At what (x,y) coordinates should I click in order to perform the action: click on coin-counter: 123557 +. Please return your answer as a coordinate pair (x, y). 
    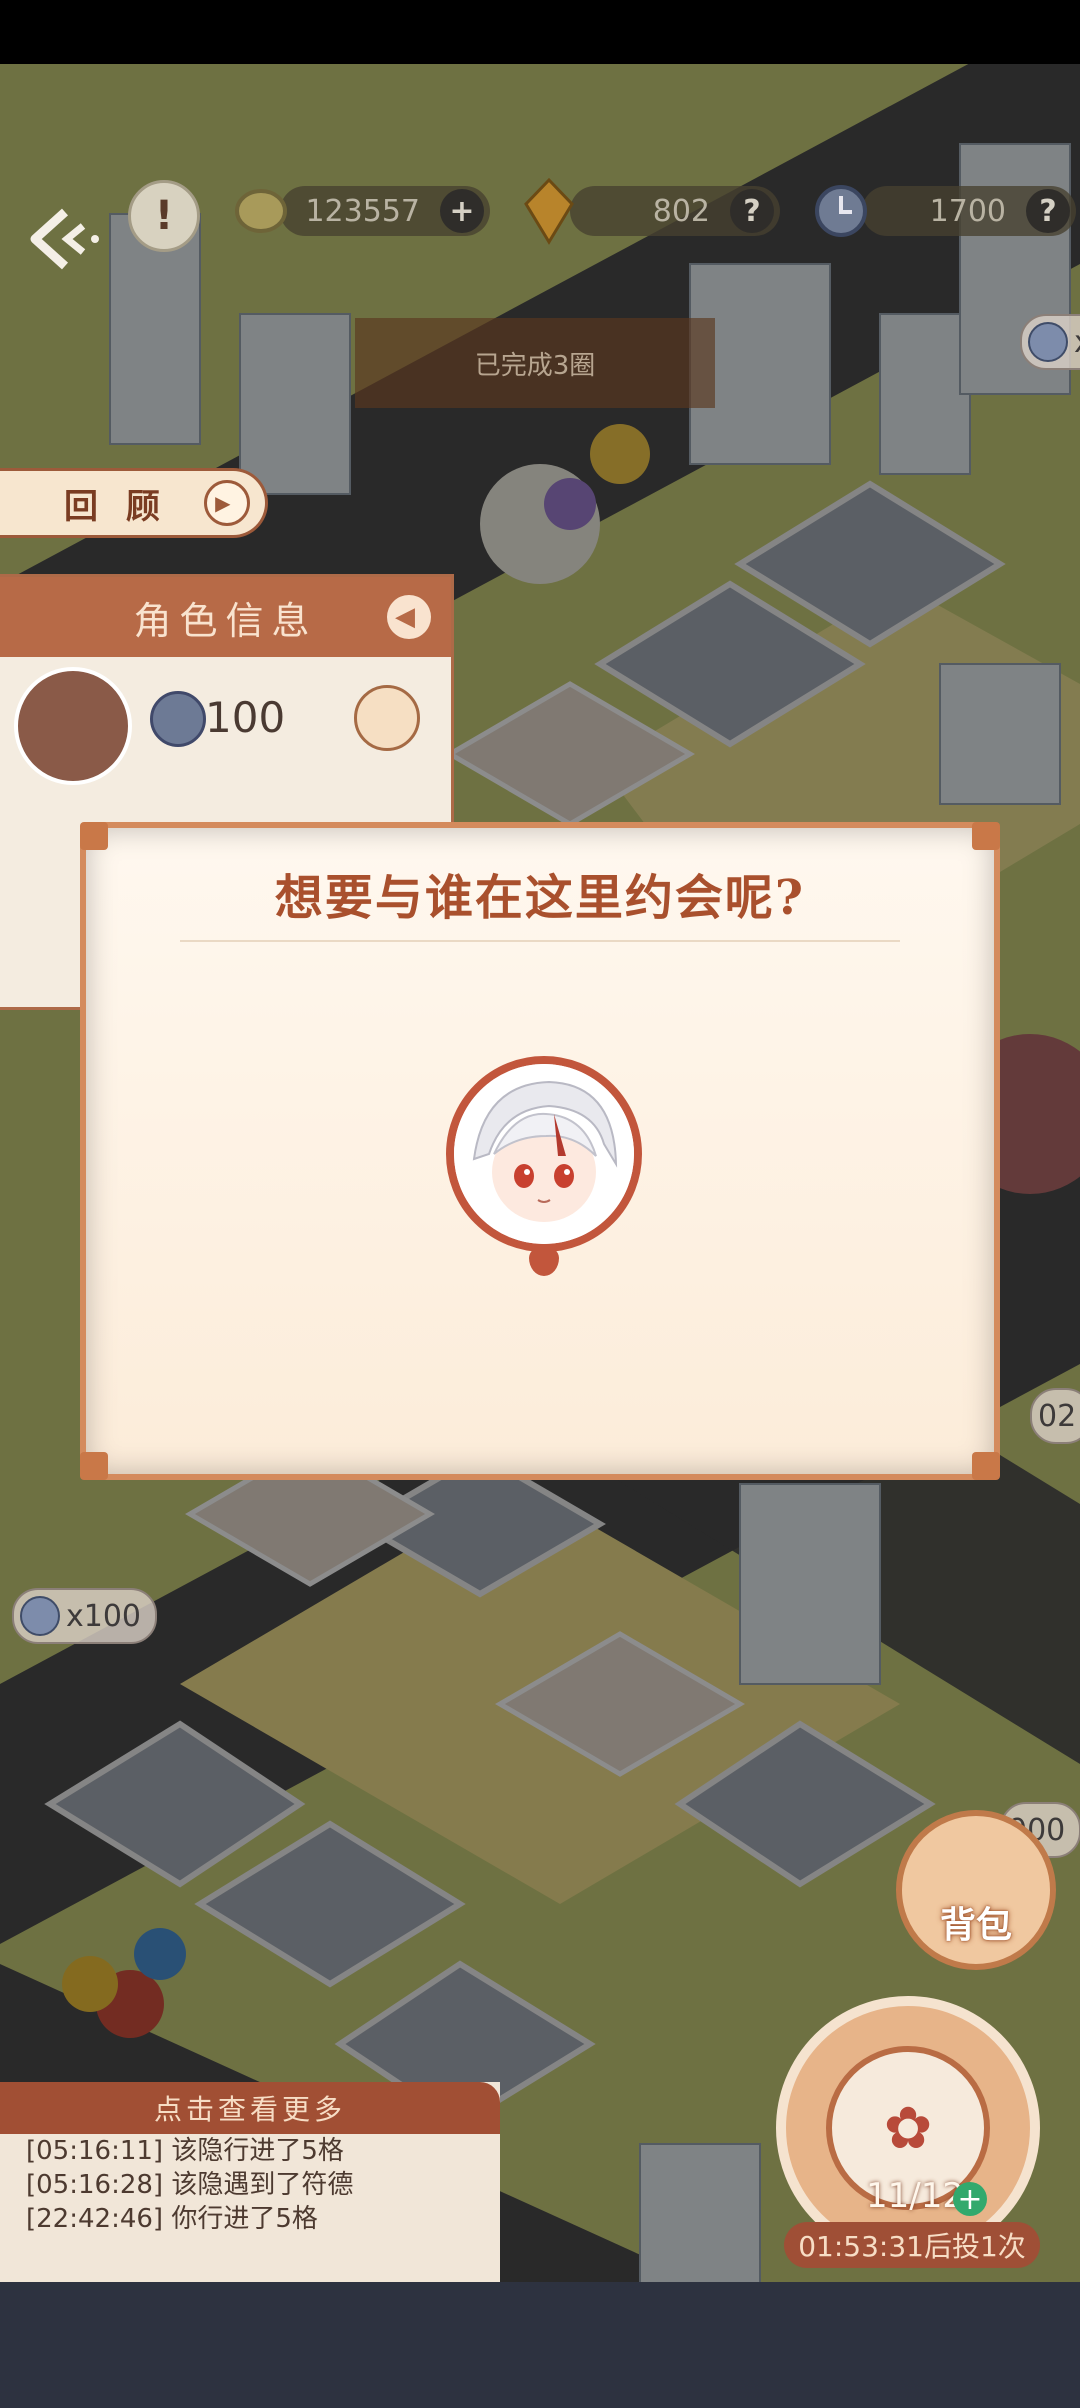
    Looking at the image, I should click on (385, 211).